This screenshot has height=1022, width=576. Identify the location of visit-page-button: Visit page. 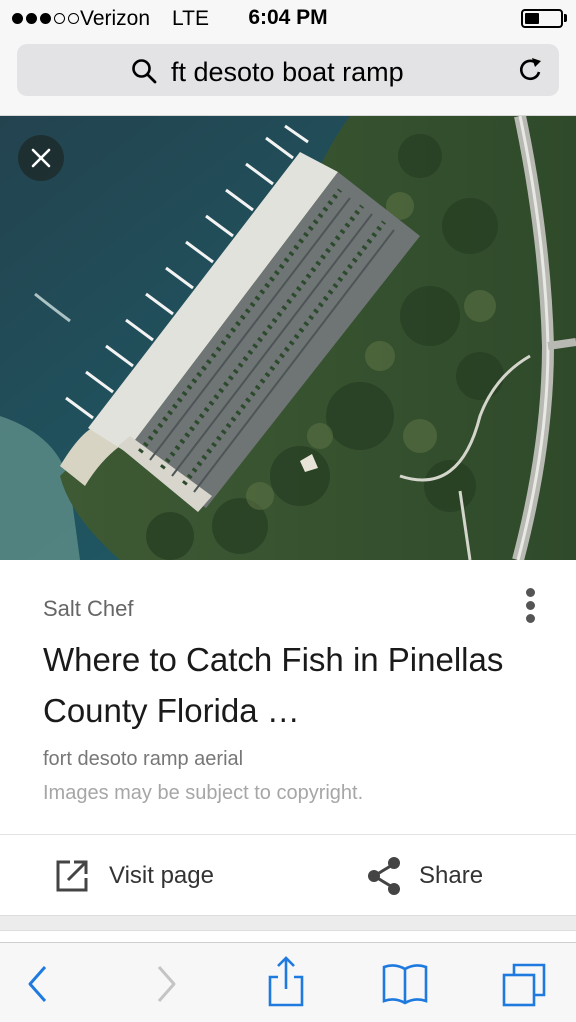
(134, 876).